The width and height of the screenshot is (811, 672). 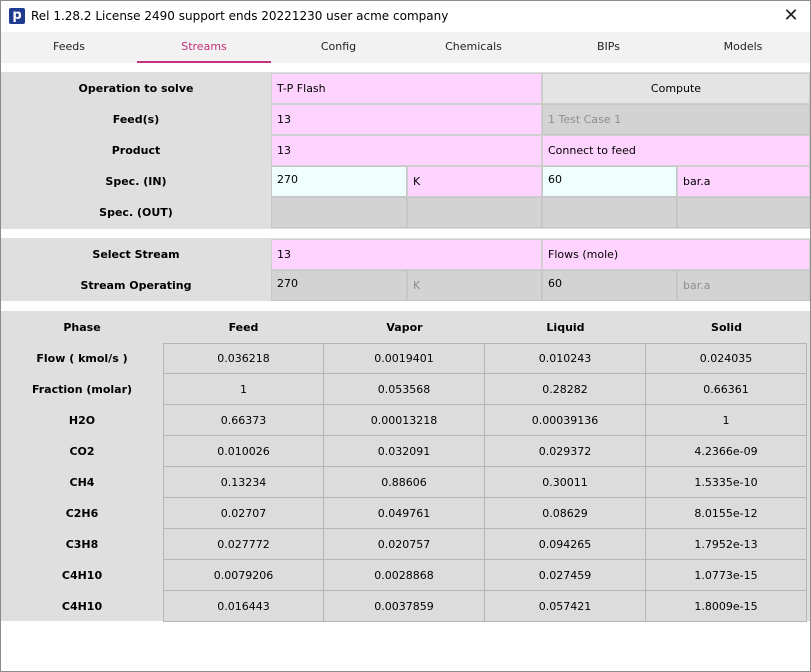 What do you see at coordinates (565, 575) in the screenshot?
I see `table-cell: 0.027459` at bounding box center [565, 575].